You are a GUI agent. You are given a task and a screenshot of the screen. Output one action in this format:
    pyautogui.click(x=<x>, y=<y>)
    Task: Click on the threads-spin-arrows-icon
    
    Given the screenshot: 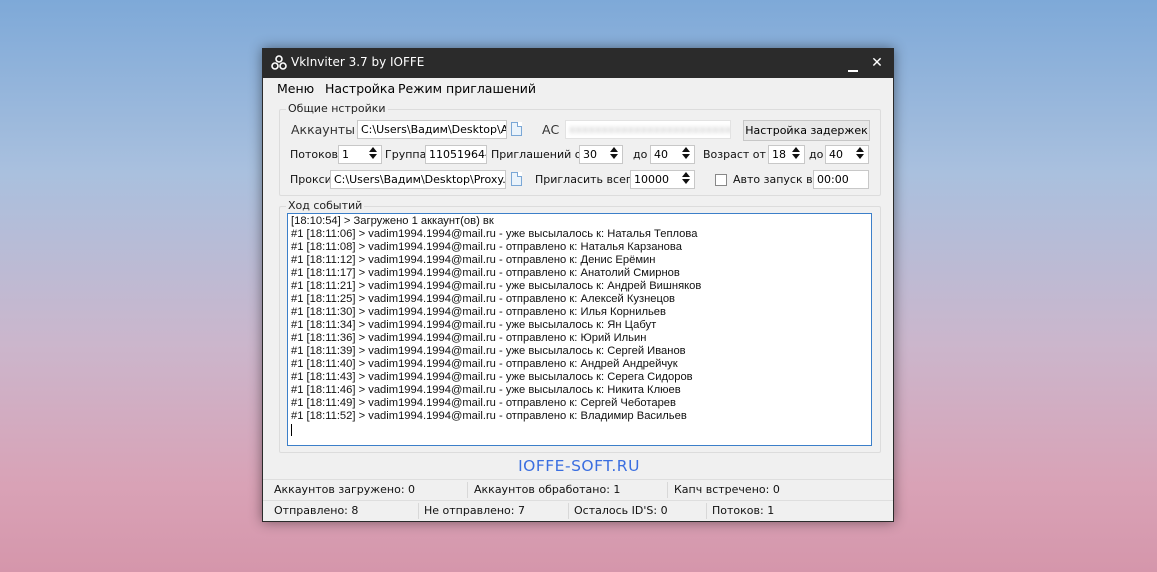 What is the action you would take?
    pyautogui.click(x=373, y=154)
    